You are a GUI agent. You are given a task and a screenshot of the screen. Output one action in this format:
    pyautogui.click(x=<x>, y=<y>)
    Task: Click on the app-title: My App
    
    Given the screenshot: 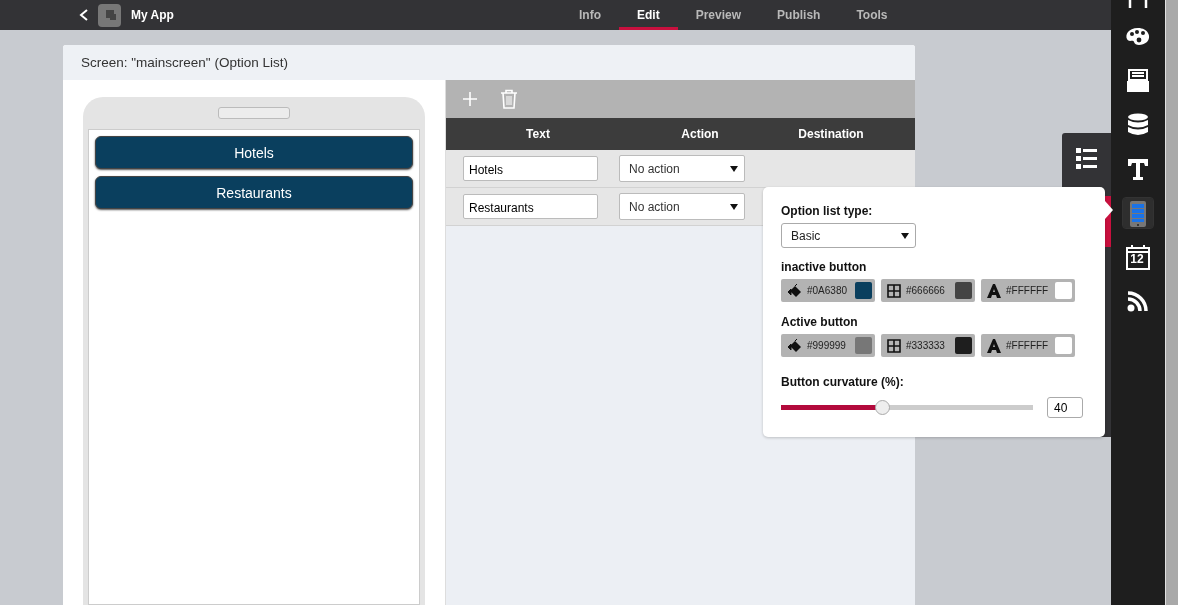 What is the action you would take?
    pyautogui.click(x=152, y=15)
    